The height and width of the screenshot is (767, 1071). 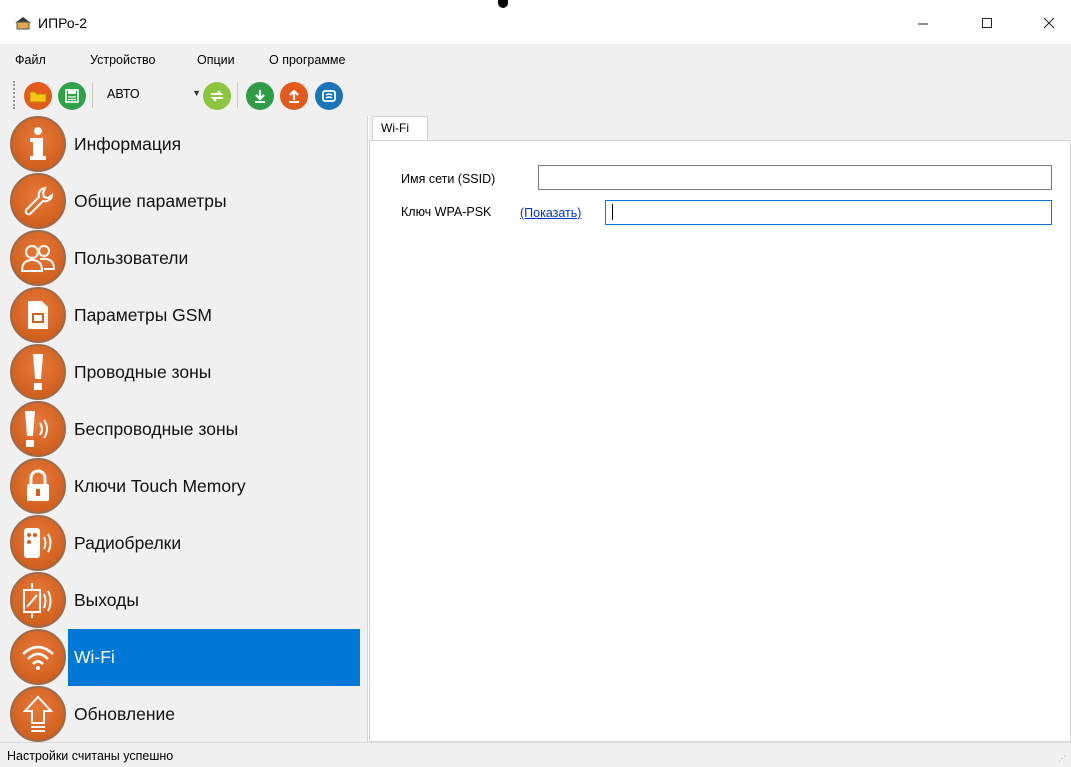 What do you see at coordinates (1063, 759) in the screenshot?
I see `resize-grip-icon: ⋰` at bounding box center [1063, 759].